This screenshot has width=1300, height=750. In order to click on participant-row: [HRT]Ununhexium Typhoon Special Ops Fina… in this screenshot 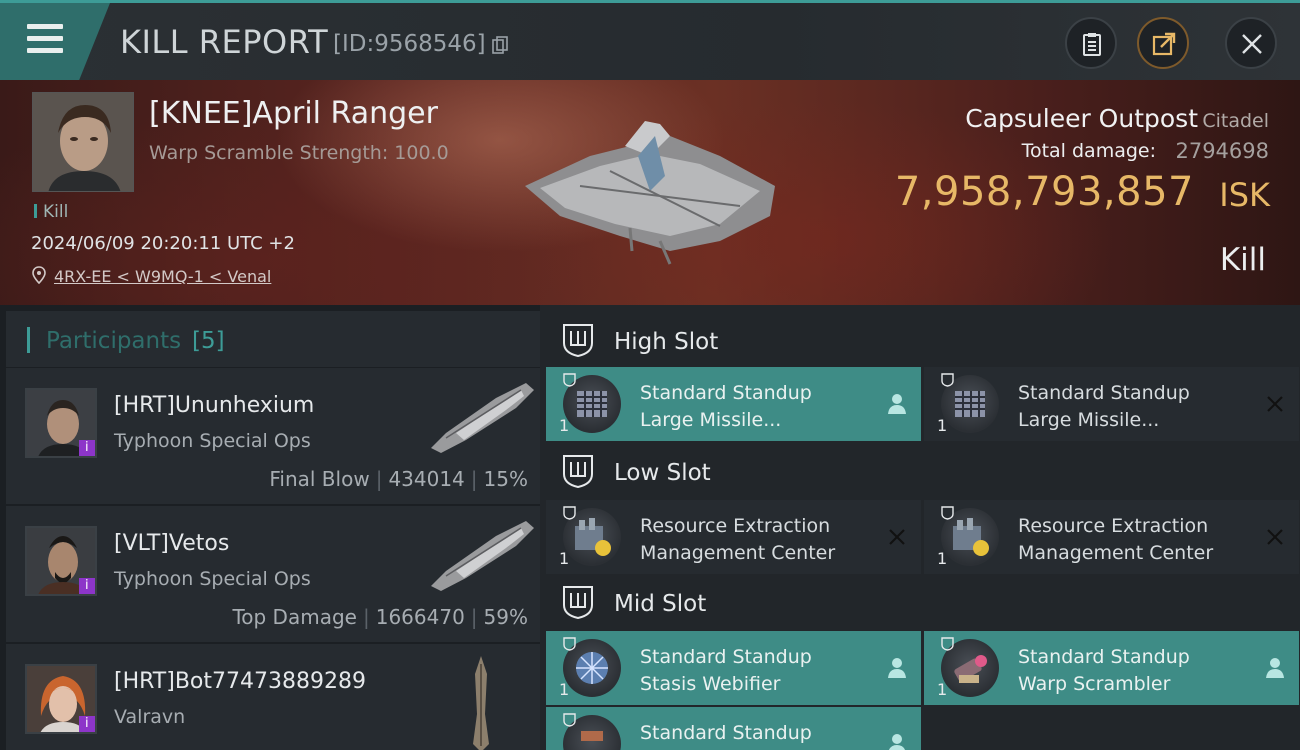, I will do `click(273, 436)`.